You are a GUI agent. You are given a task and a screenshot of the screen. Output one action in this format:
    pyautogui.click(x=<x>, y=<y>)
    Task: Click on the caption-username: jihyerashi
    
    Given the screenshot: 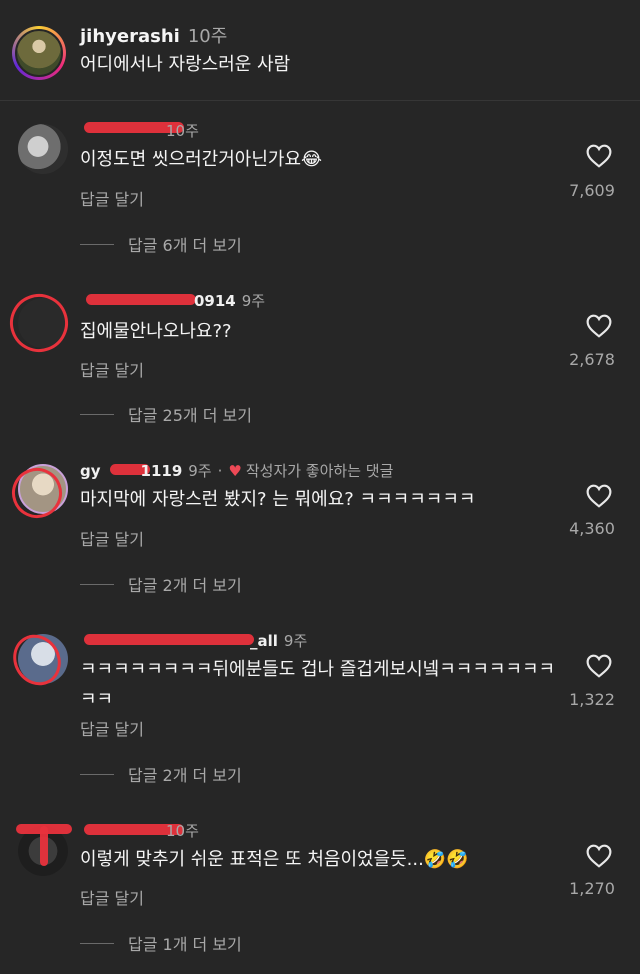 What is the action you would take?
    pyautogui.click(x=130, y=36)
    